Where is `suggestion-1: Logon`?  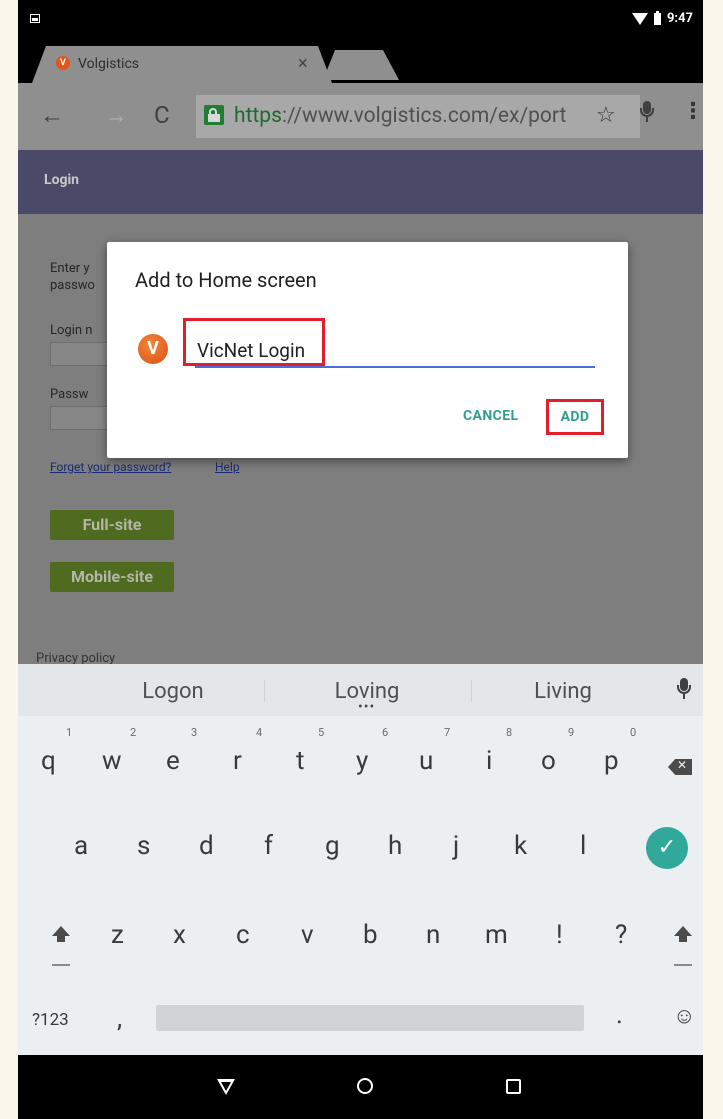
suggestion-1: Logon is located at coordinates (173, 691).